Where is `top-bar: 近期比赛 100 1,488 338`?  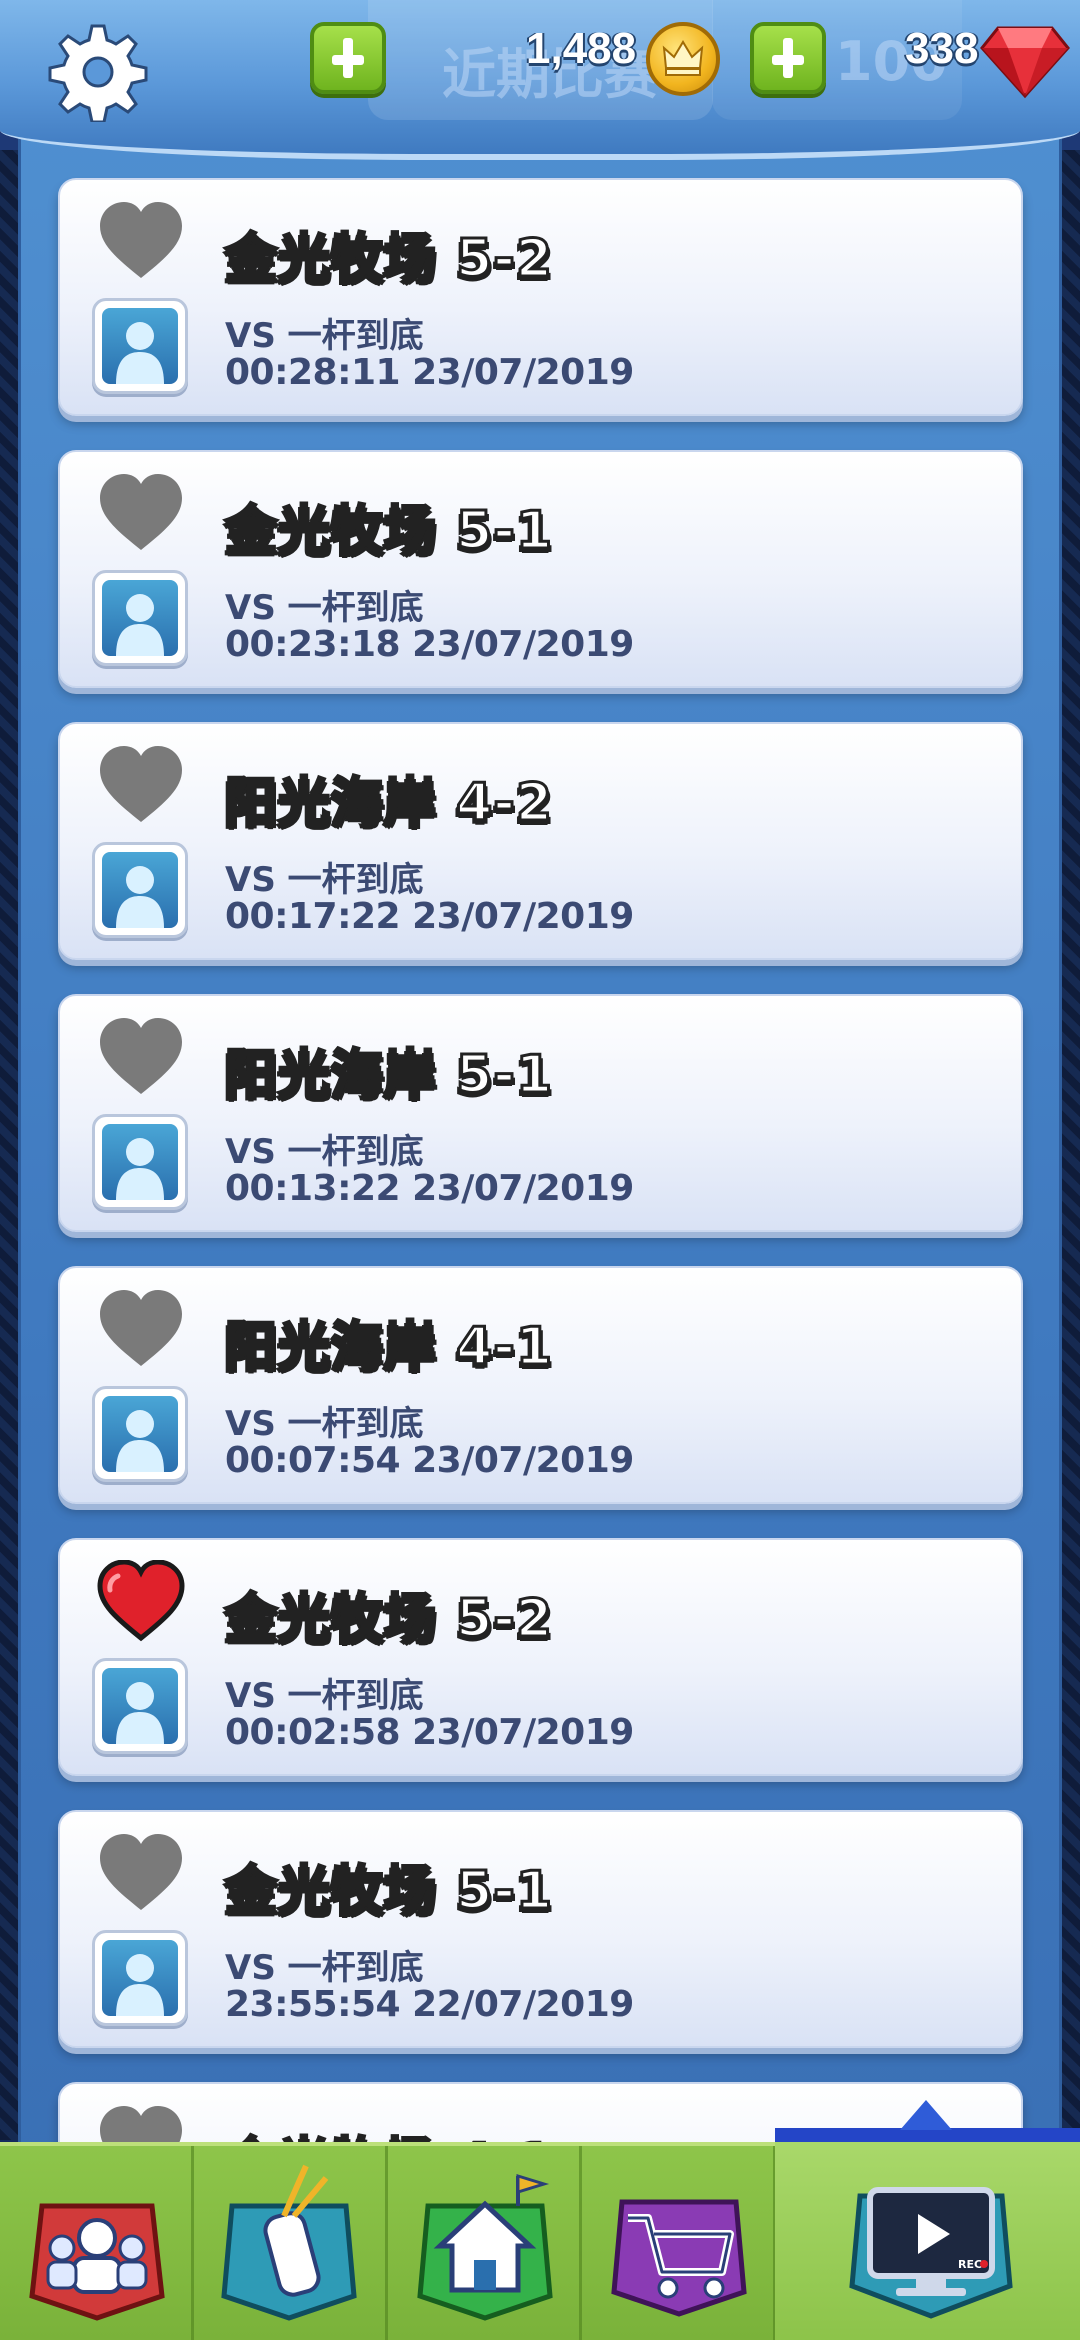
top-bar: 近期比赛 100 1,488 338 is located at coordinates (540, 80).